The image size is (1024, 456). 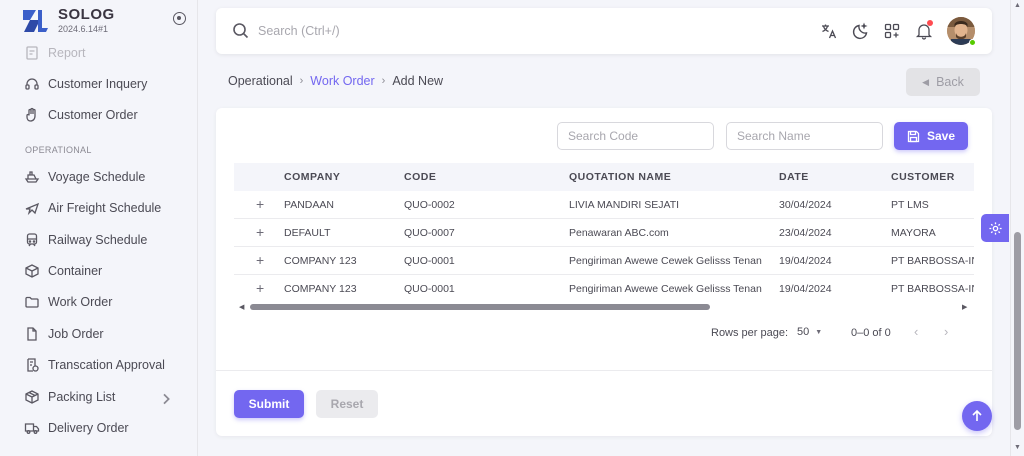 What do you see at coordinates (946, 331) in the screenshot?
I see `next-page-icon: ›` at bounding box center [946, 331].